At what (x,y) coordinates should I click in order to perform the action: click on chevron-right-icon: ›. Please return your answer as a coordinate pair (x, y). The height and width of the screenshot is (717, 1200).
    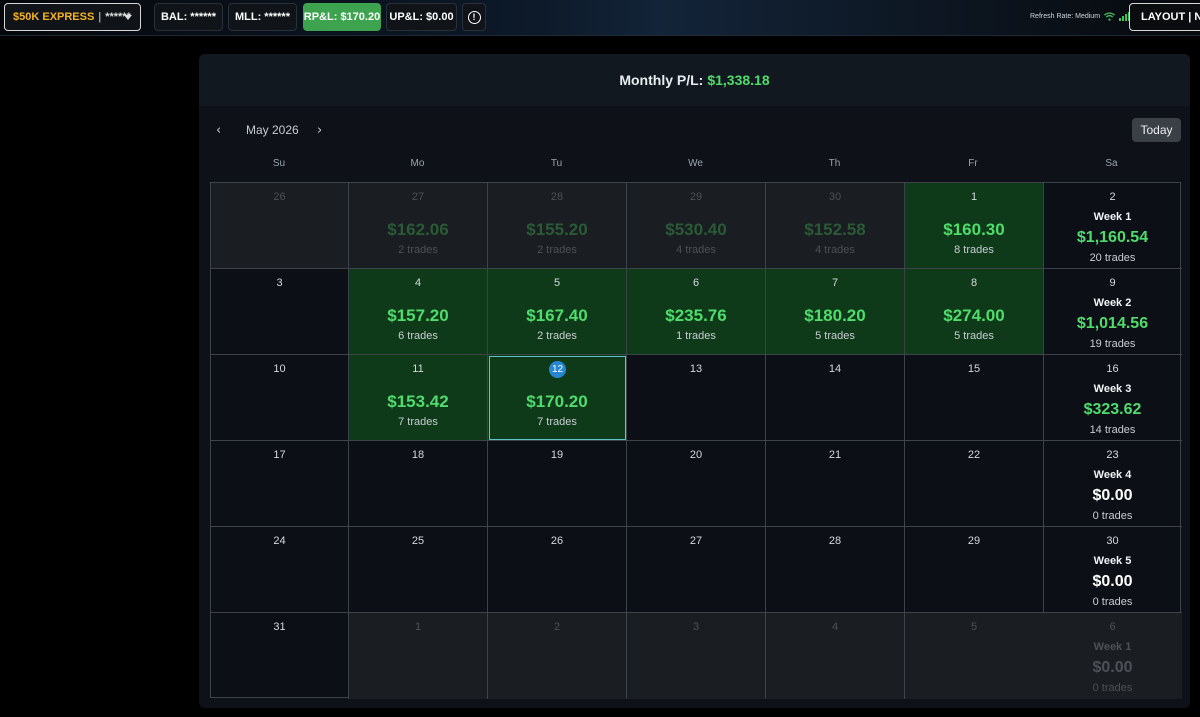
    Looking at the image, I should click on (324, 130).